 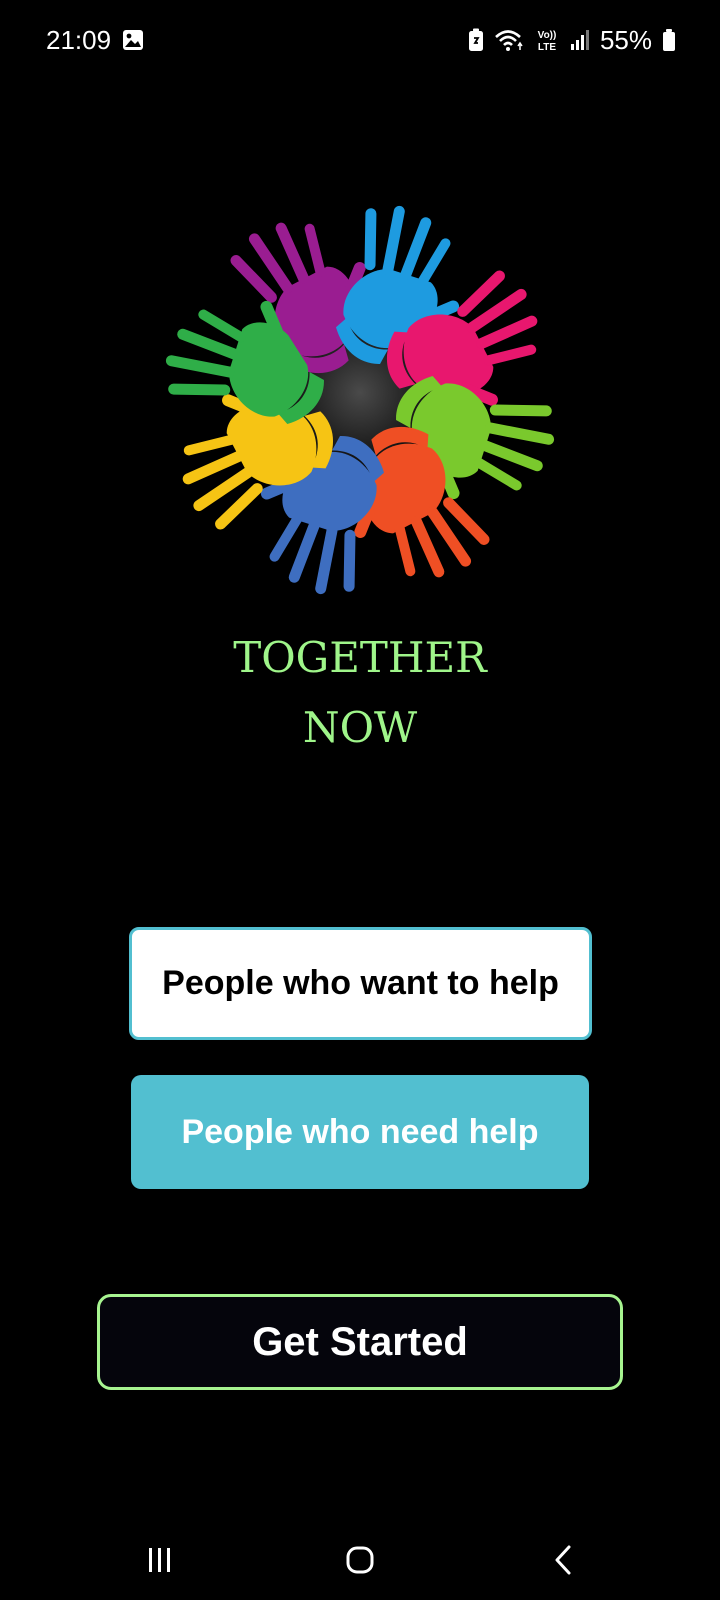 I want to click on wifi-icon, so click(x=509, y=40).